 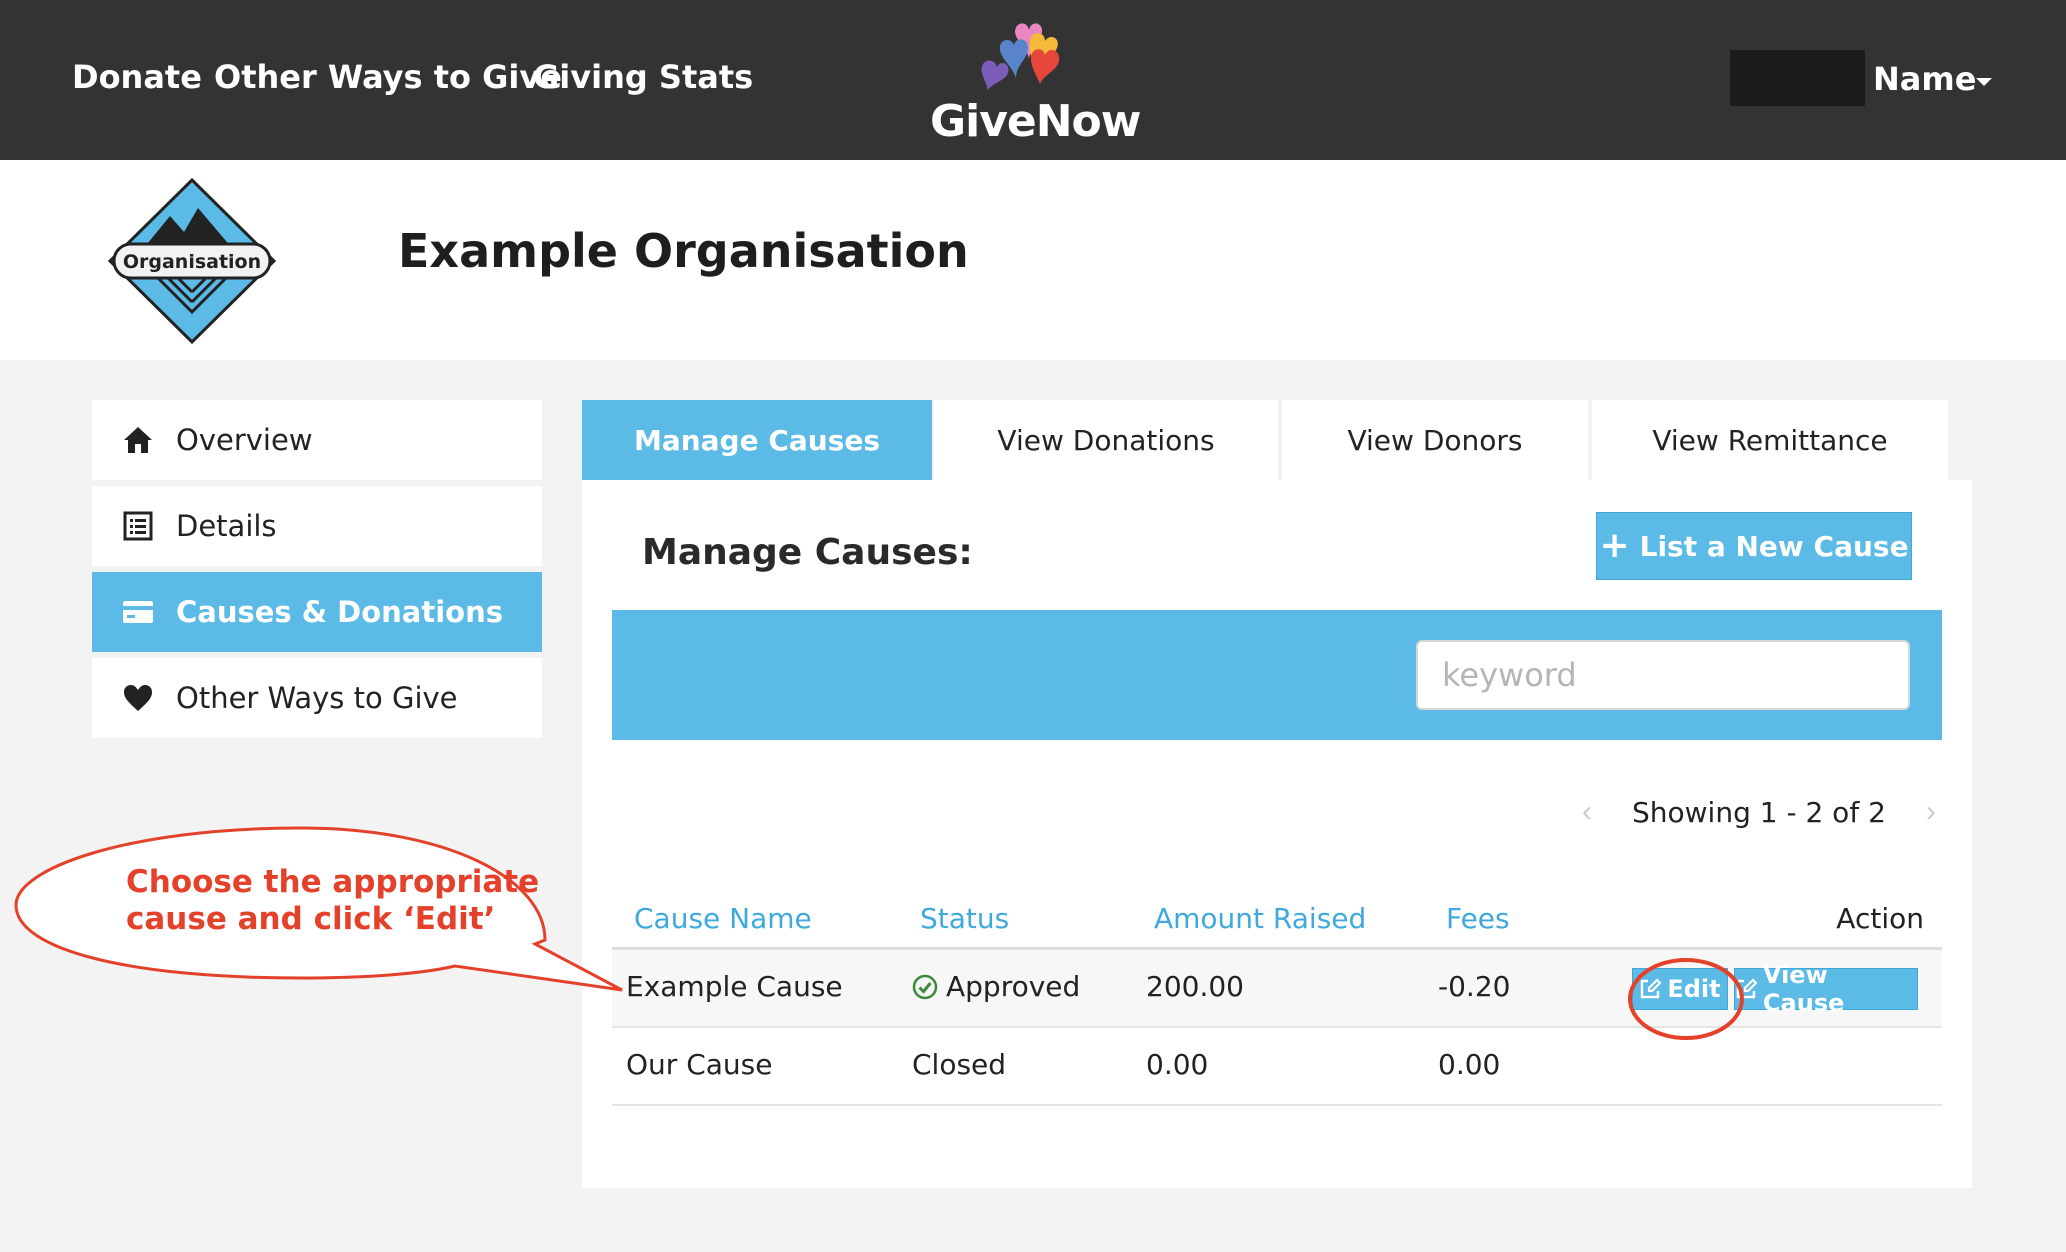 I want to click on chevron-left-icon: ‹, so click(x=1587, y=812).